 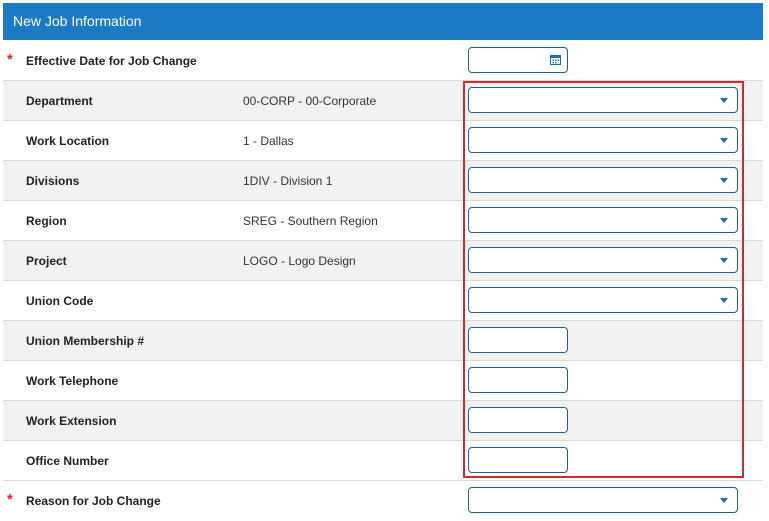 What do you see at coordinates (383, 501) in the screenshot?
I see `row-reason-for-job-change: * Reason for Job Change` at bounding box center [383, 501].